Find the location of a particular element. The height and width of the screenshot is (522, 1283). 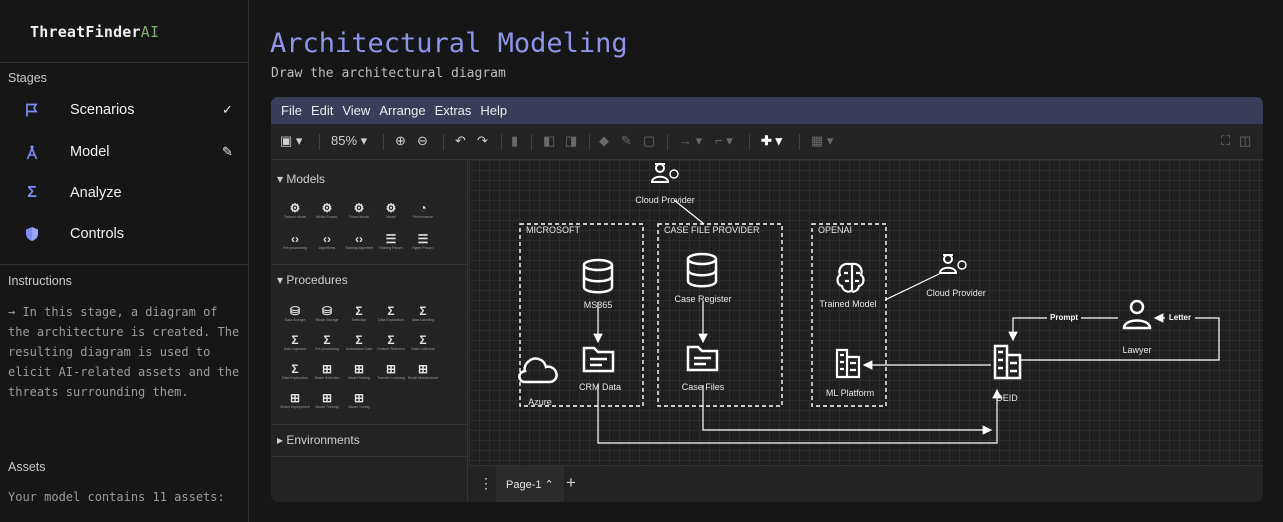

sigma-icon: Σ Understand Data is located at coordinates (359, 344).